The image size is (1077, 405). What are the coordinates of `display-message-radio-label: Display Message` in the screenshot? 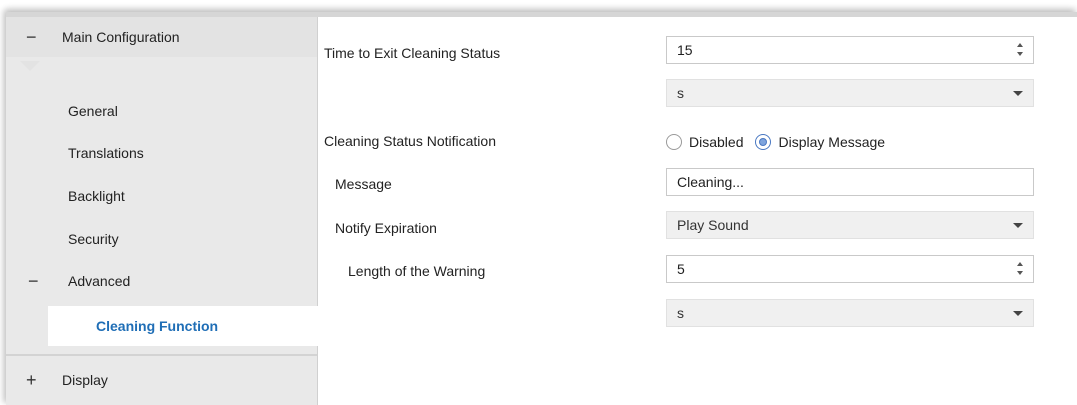 It's located at (831, 142).